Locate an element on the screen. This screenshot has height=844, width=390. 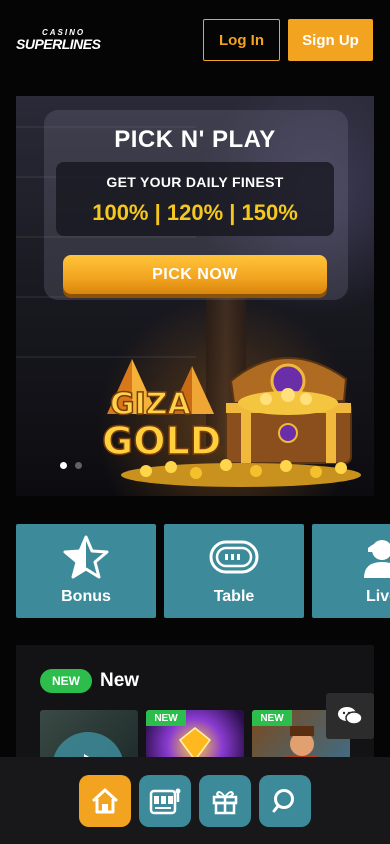
star-icon is located at coordinates (86, 557).